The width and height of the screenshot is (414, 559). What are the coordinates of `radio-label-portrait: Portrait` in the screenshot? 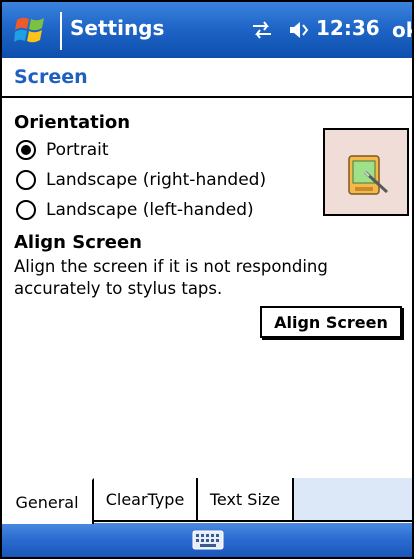 It's located at (77, 150).